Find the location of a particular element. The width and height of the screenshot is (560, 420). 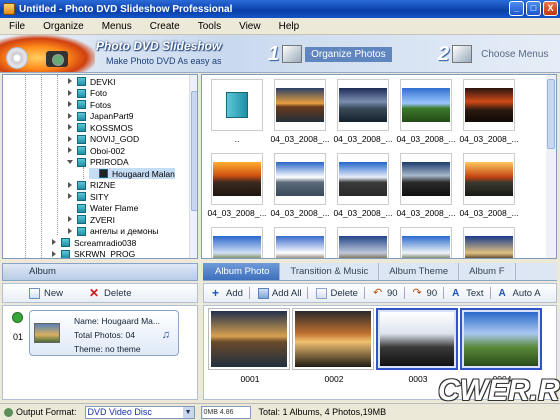

tree-node: ангелы и демоны is located at coordinates (112, 231).